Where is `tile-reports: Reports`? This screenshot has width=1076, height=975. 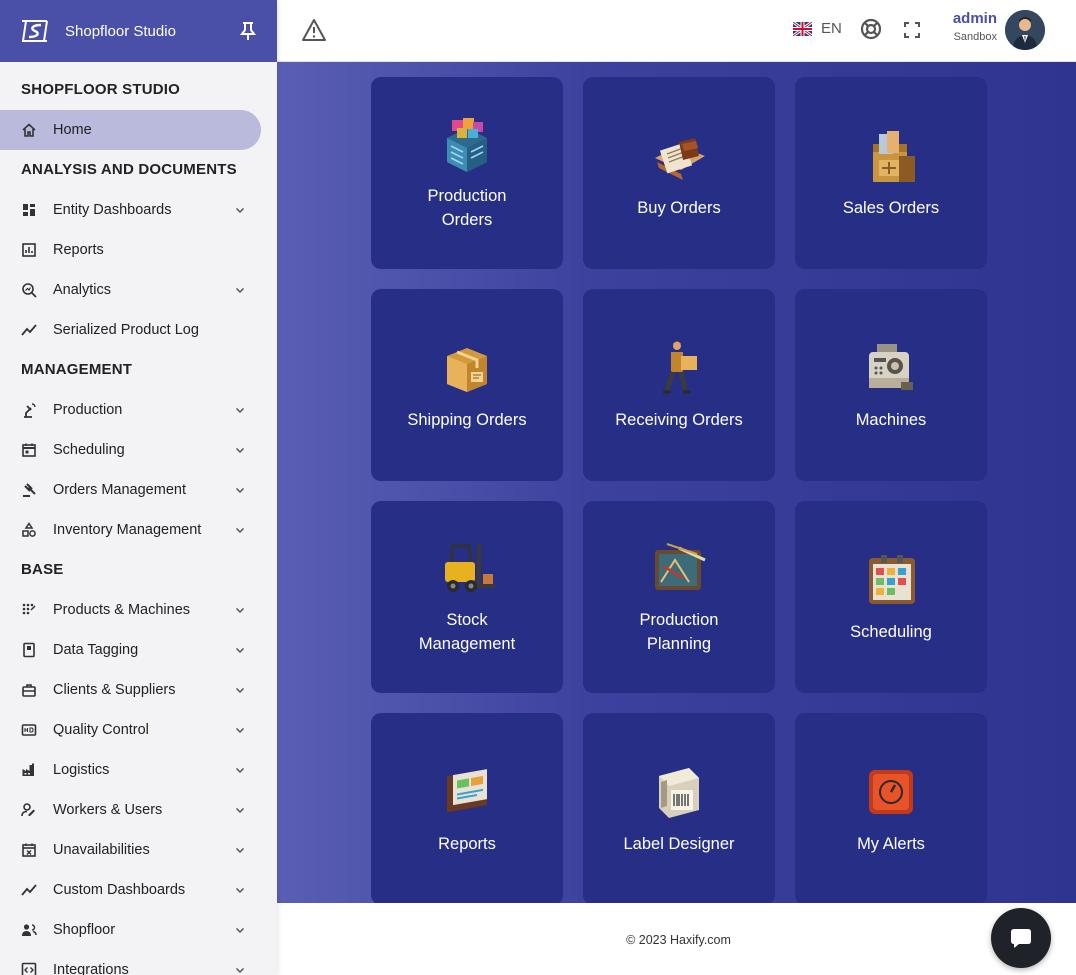
tile-reports: Reports is located at coordinates (467, 809).